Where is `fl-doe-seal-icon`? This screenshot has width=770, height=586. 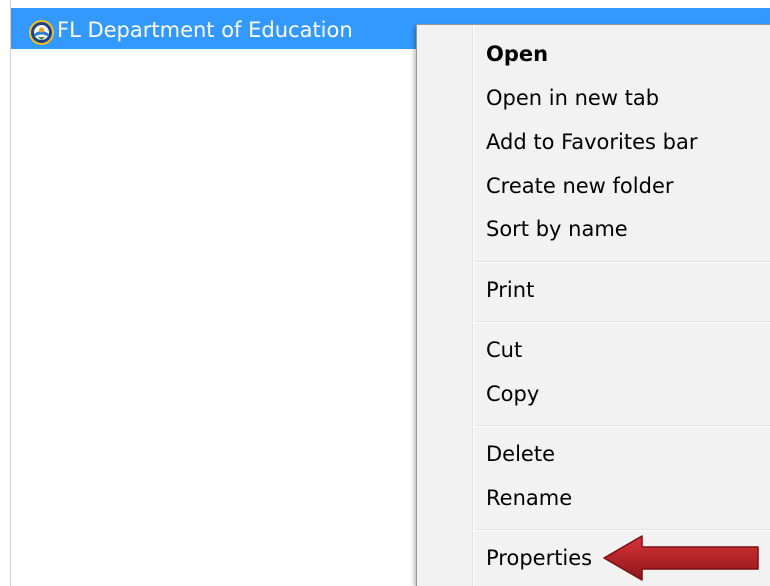
fl-doe-seal-icon is located at coordinates (41, 32).